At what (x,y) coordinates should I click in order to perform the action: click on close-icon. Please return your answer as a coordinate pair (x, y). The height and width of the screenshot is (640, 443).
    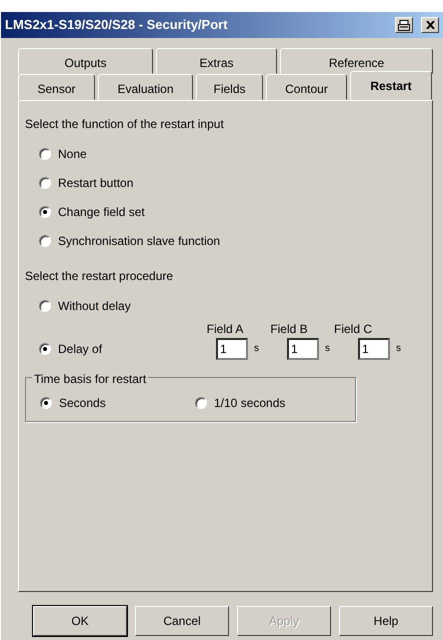
    Looking at the image, I should click on (430, 25).